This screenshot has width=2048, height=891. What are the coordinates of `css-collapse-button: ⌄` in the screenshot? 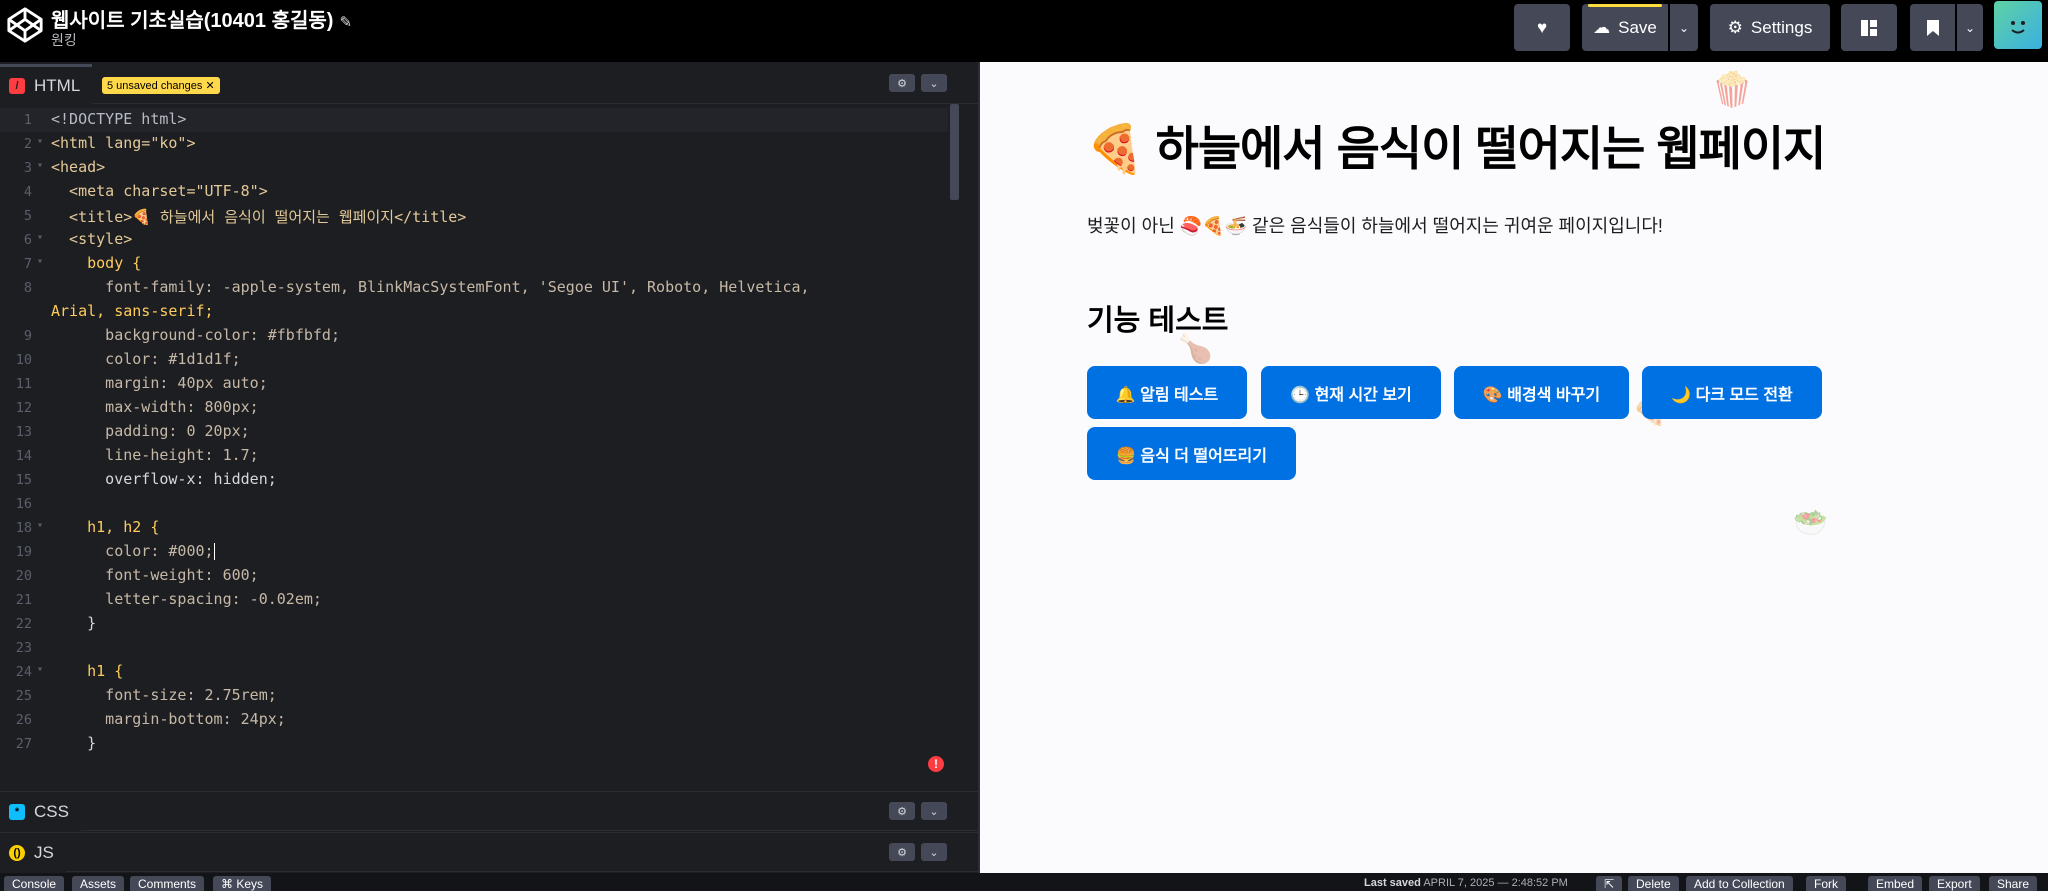 It's located at (934, 811).